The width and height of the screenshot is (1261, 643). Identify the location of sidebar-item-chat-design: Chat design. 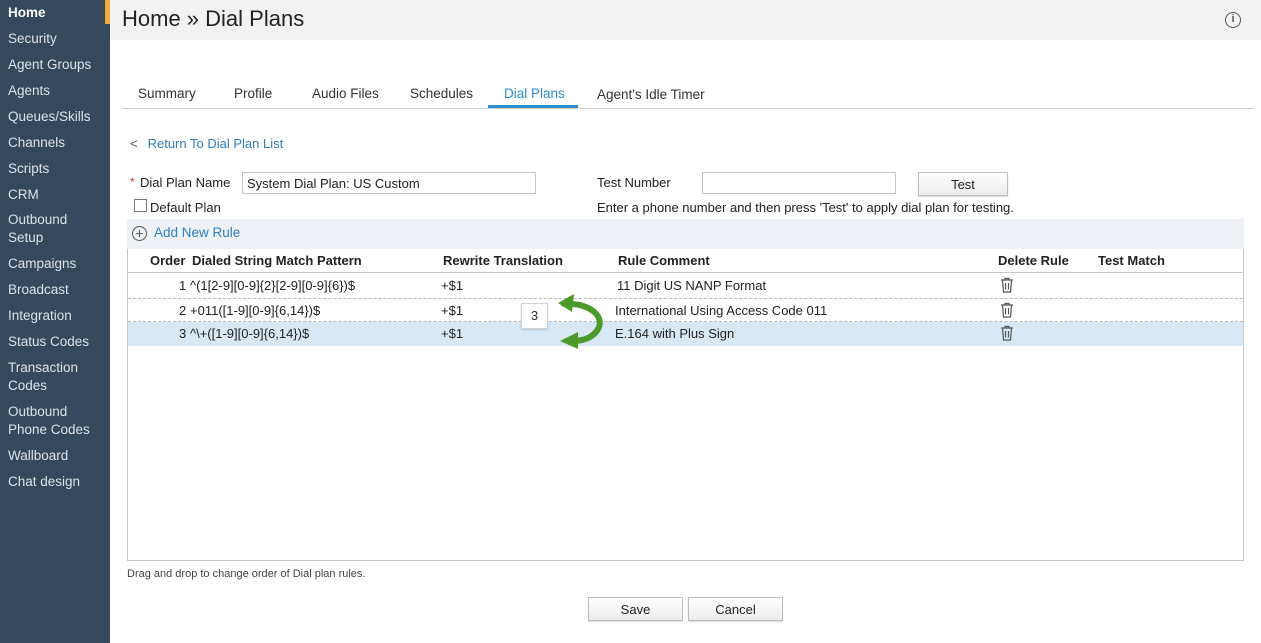
(44, 482).